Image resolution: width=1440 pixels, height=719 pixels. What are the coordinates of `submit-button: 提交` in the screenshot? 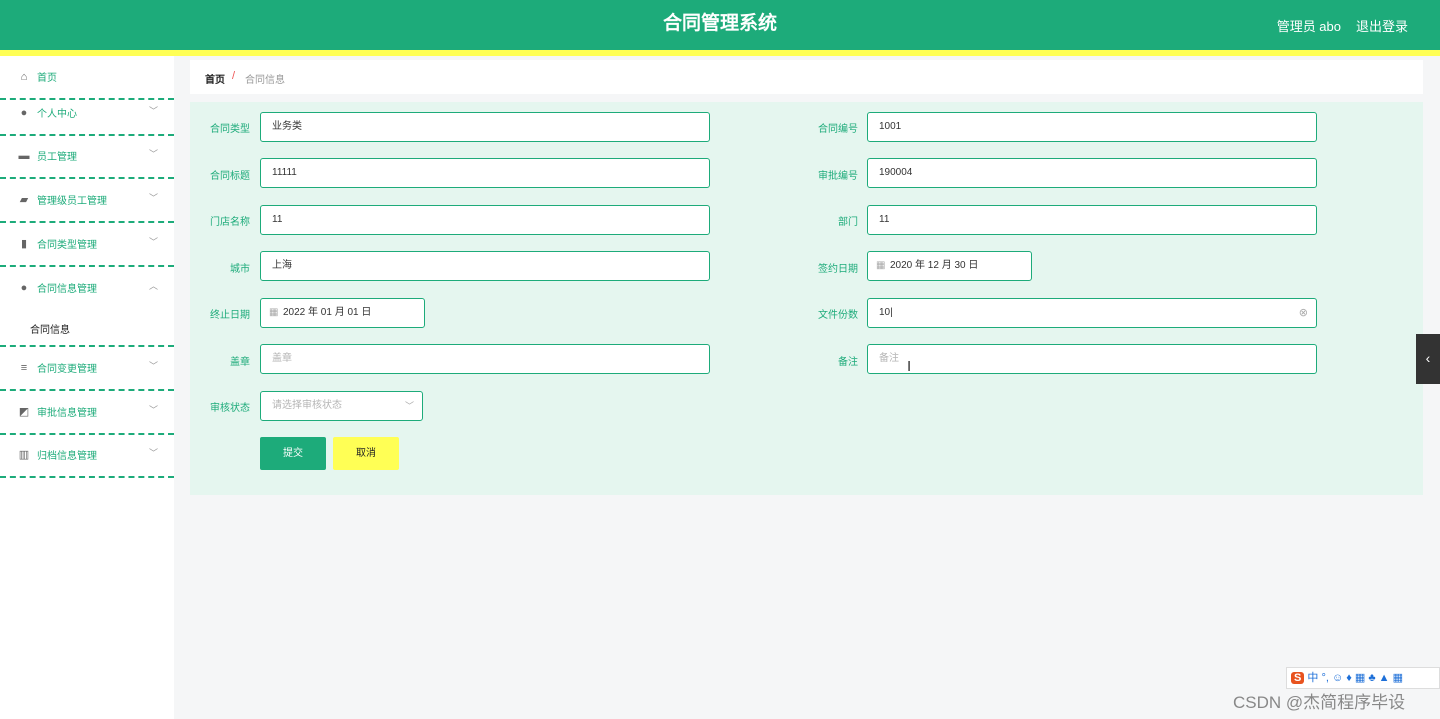 It's located at (293, 453).